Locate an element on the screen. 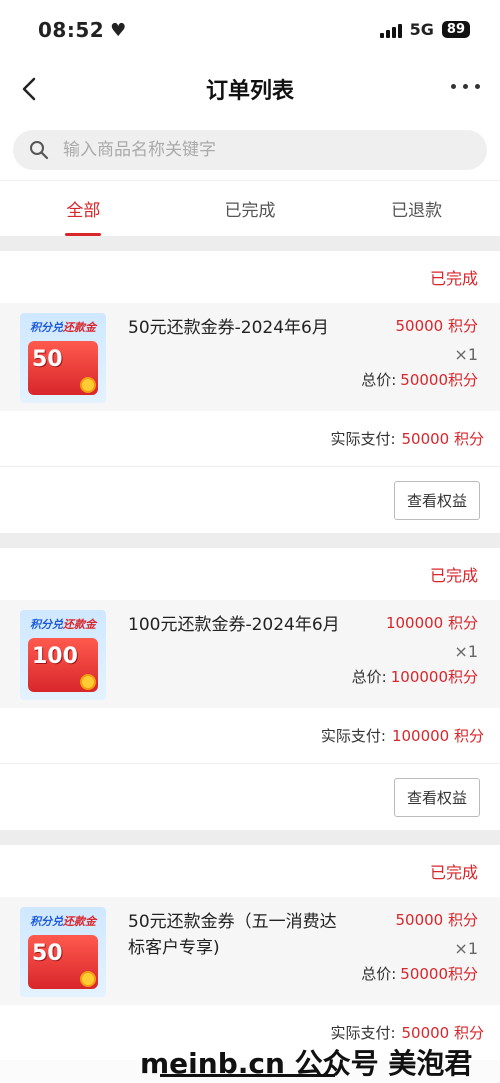 The height and width of the screenshot is (1083, 500). thumb-amount: 100 is located at coordinates (55, 656).